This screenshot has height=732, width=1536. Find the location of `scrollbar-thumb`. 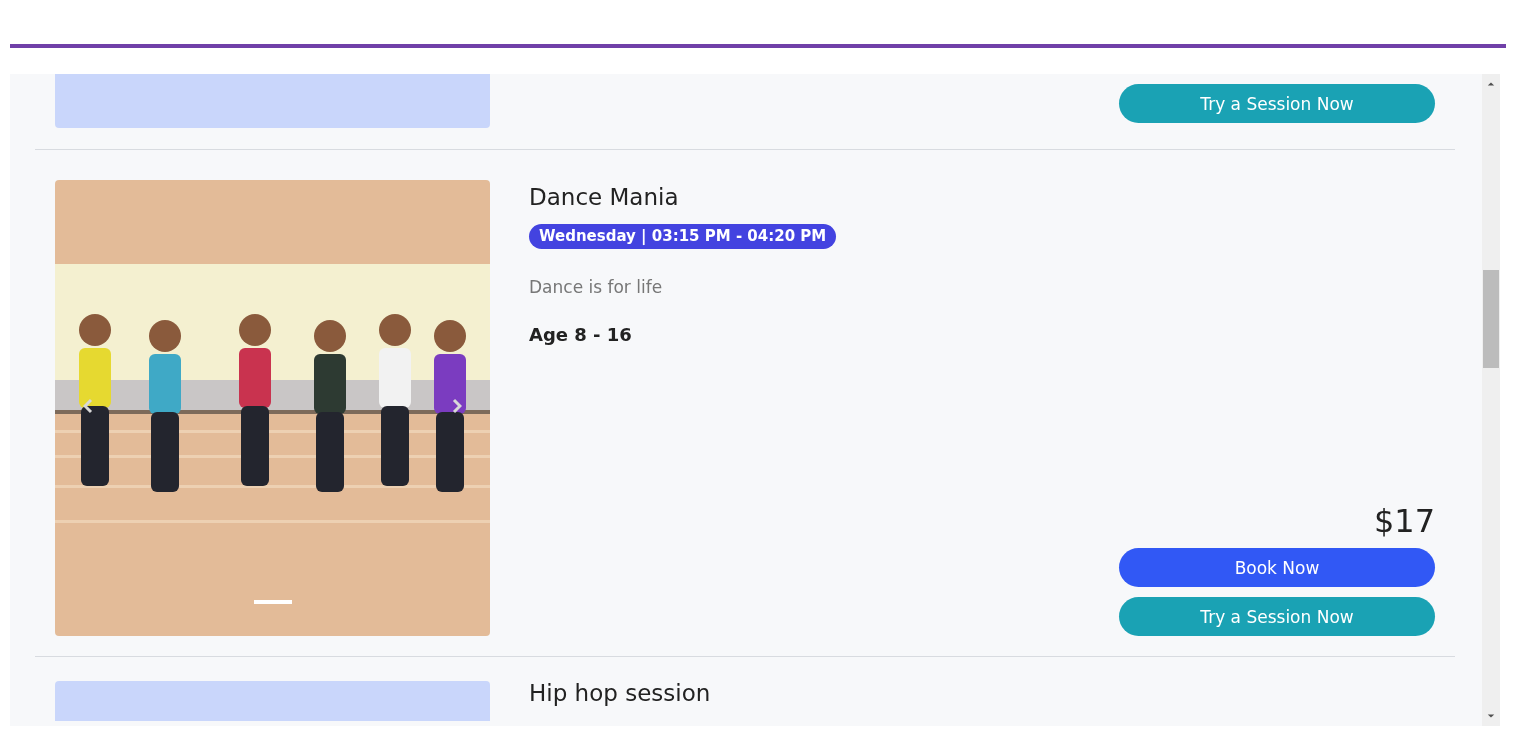

scrollbar-thumb is located at coordinates (1491, 319).